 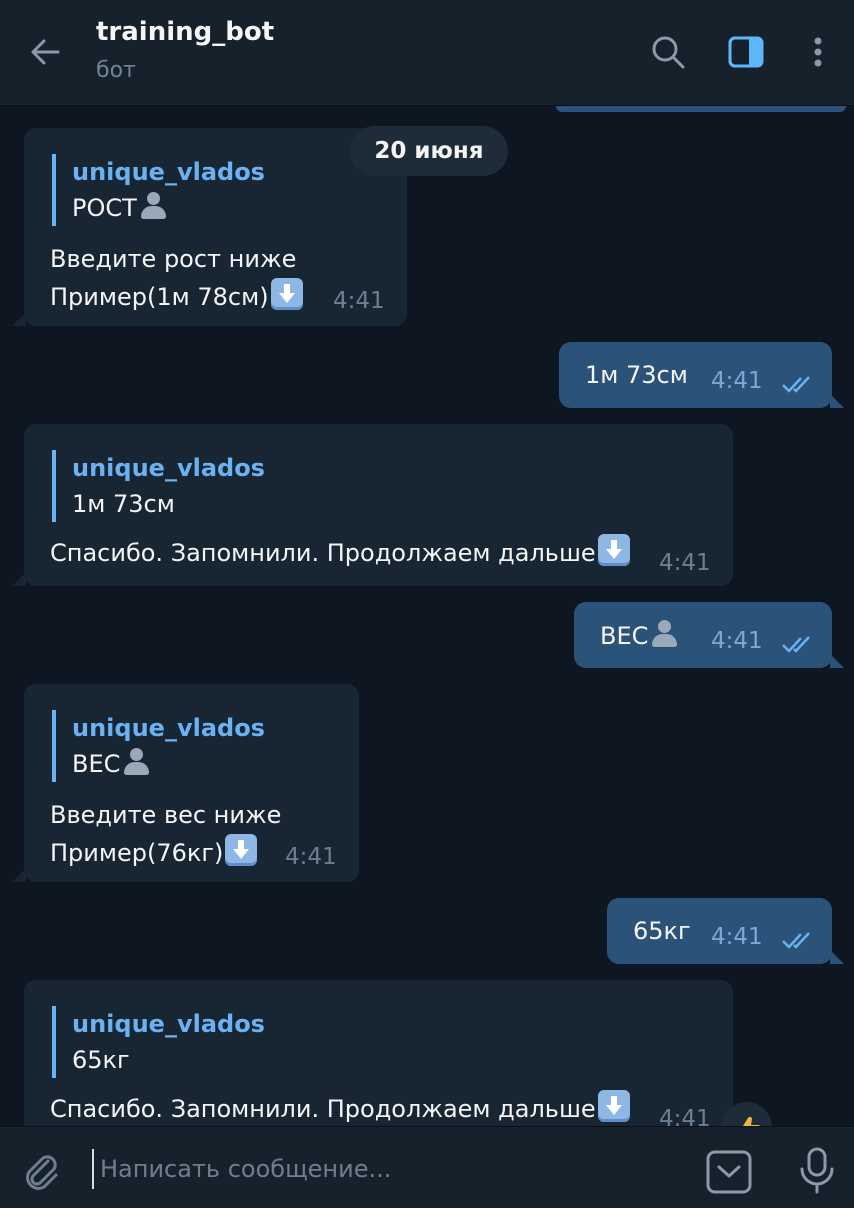 I want to click on reply-quote: unique_vlados РОСТ, so click(x=158, y=190).